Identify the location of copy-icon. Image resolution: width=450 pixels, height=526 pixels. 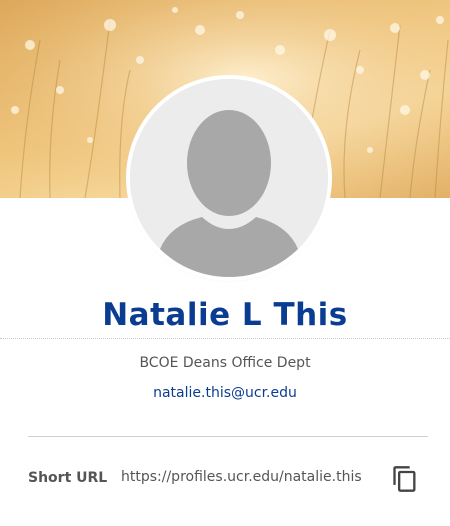
(404, 479).